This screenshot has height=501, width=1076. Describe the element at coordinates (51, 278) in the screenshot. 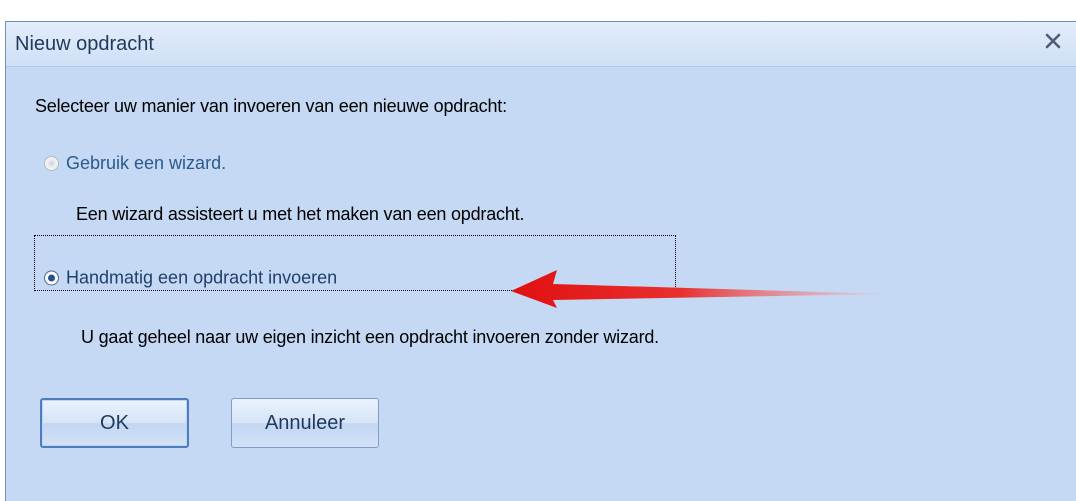

I see `manual-radio` at that location.